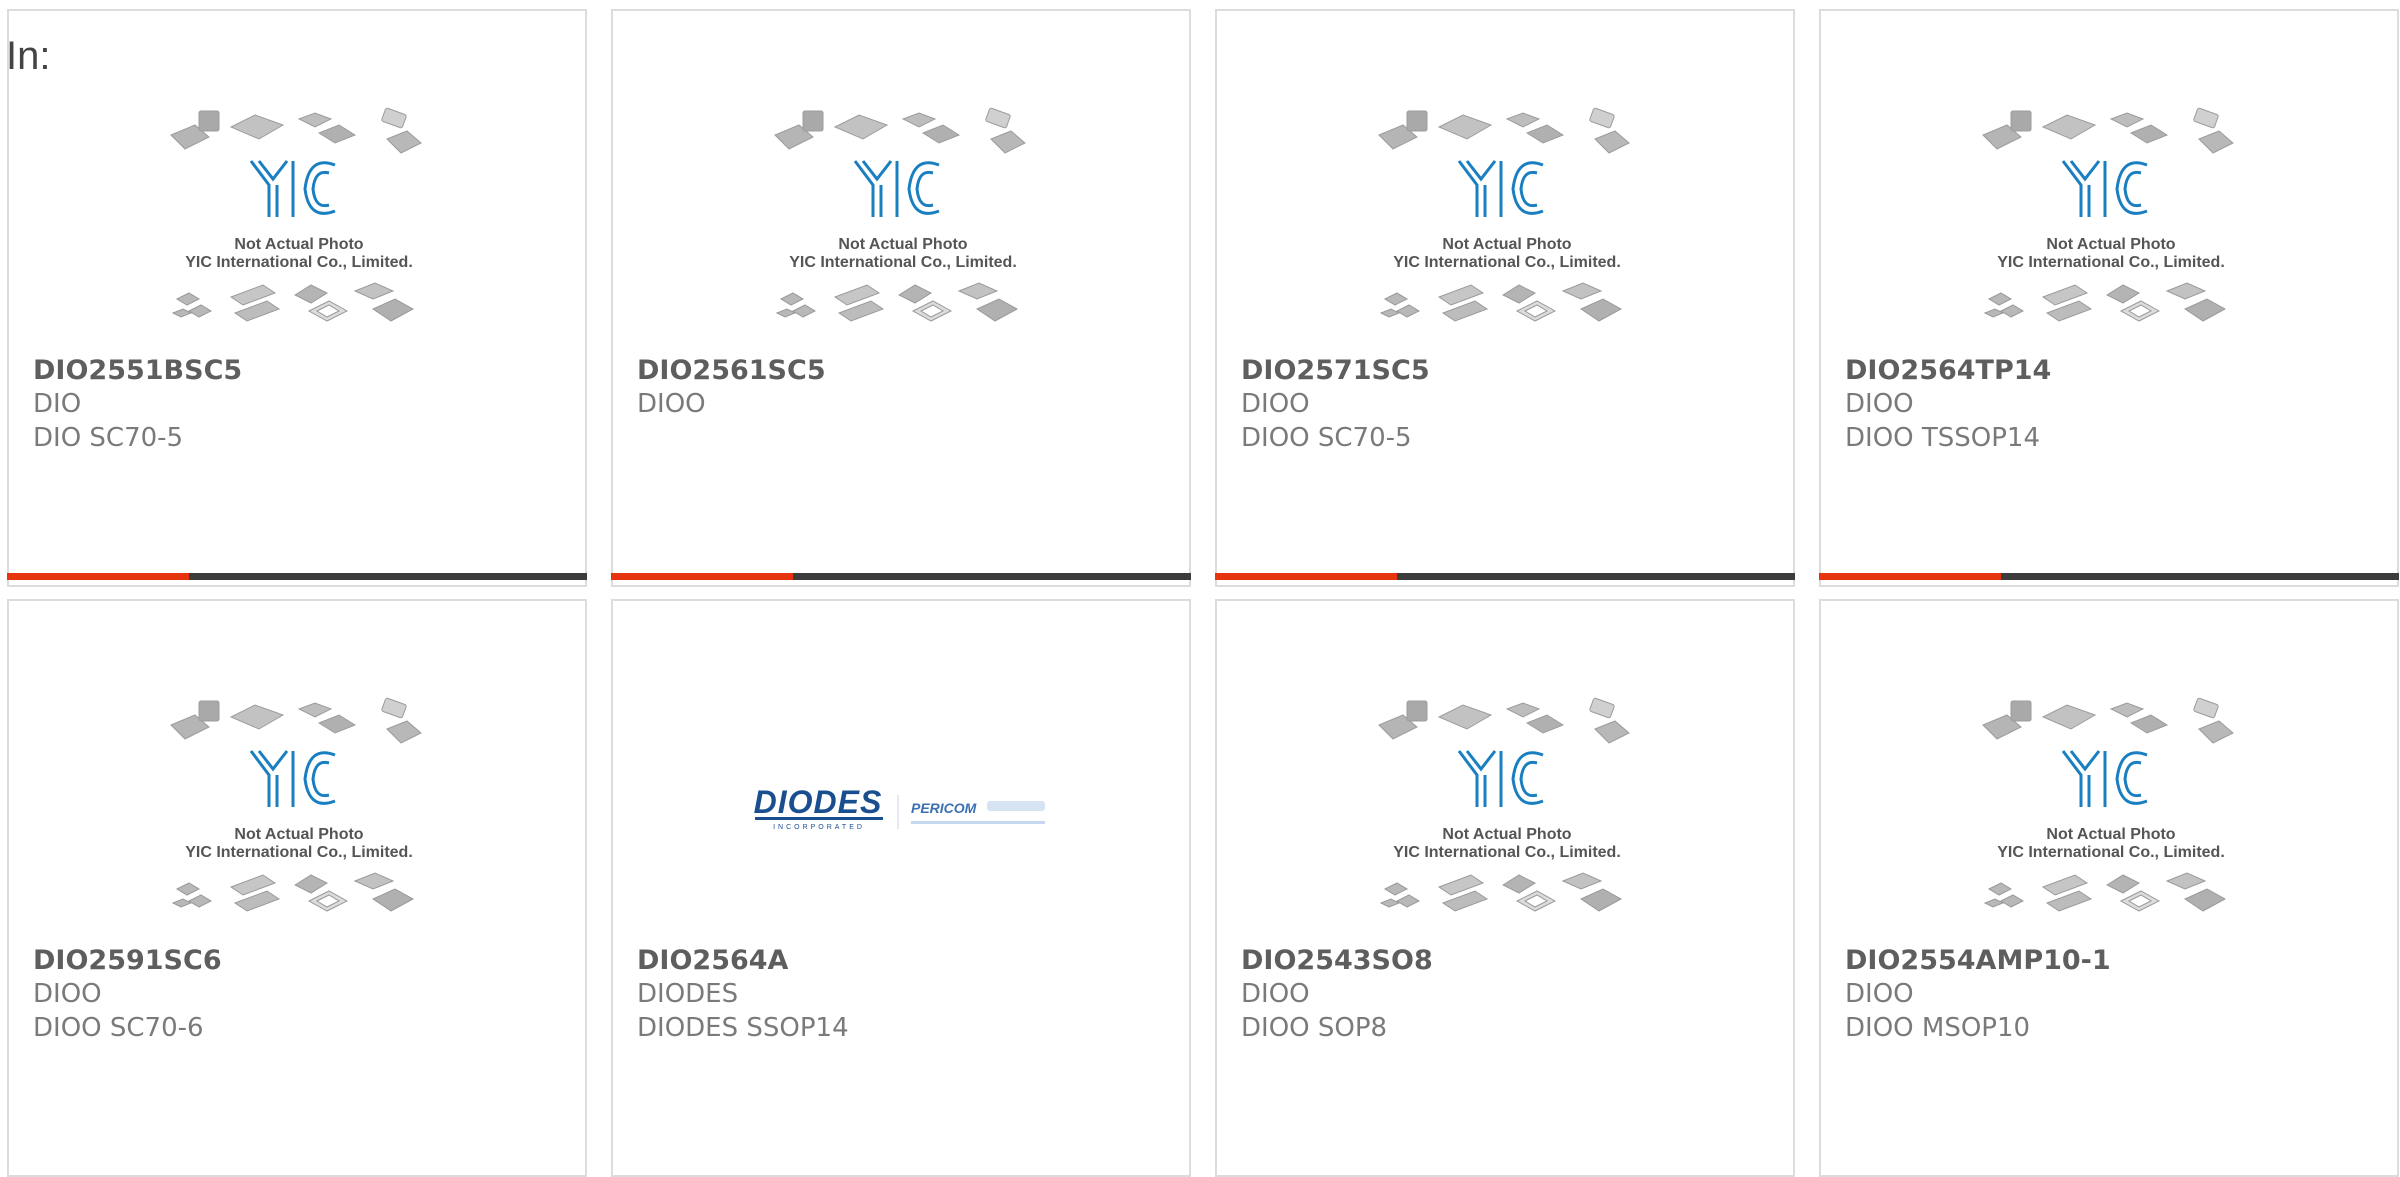 The image size is (2400, 1177). I want to click on part-number: DIO2564A, so click(712, 961).